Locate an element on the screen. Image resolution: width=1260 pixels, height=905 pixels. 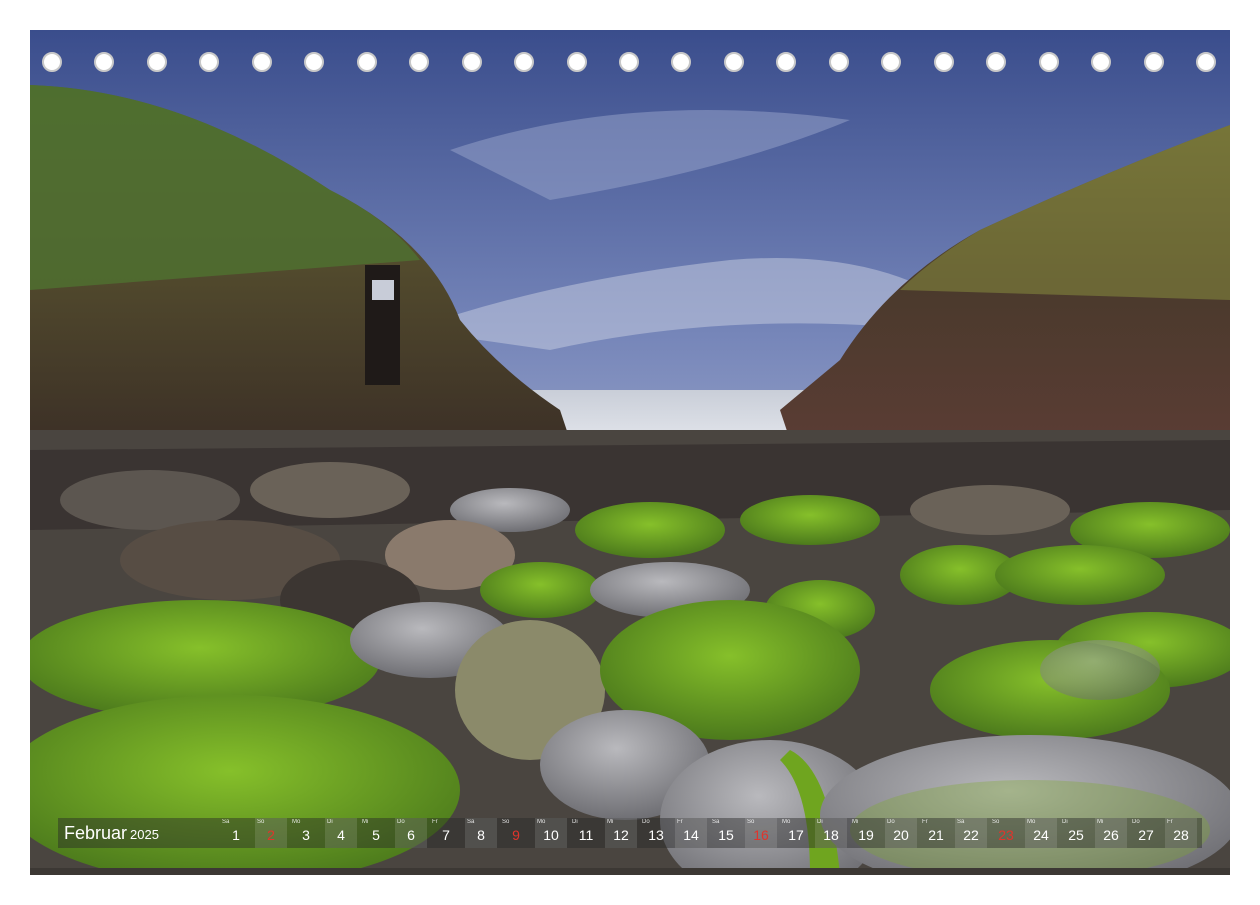
day-number: 21 is located at coordinates (936, 835).